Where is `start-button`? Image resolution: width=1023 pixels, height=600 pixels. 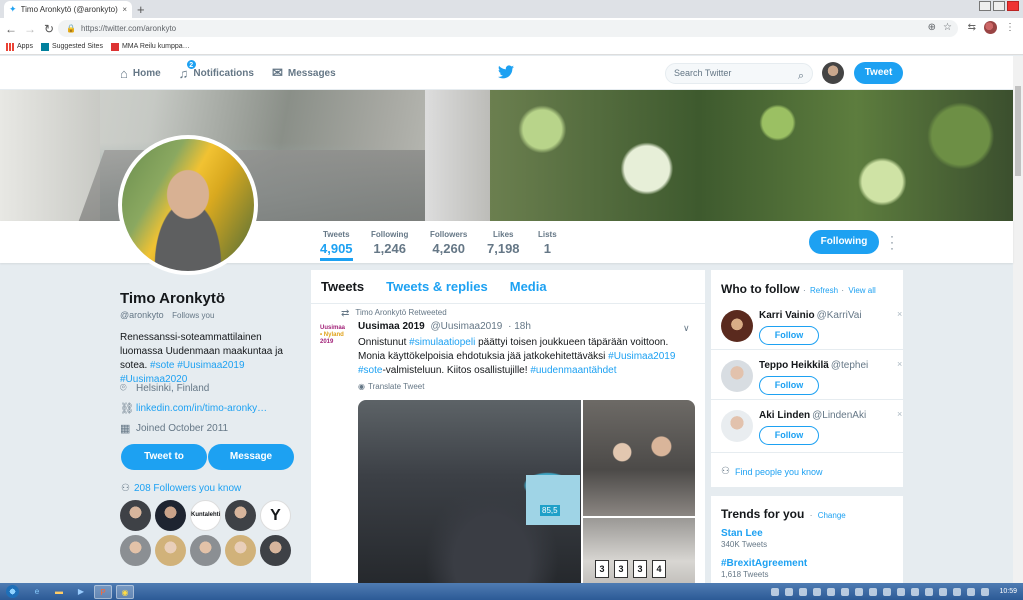
start-button is located at coordinates (12, 591).